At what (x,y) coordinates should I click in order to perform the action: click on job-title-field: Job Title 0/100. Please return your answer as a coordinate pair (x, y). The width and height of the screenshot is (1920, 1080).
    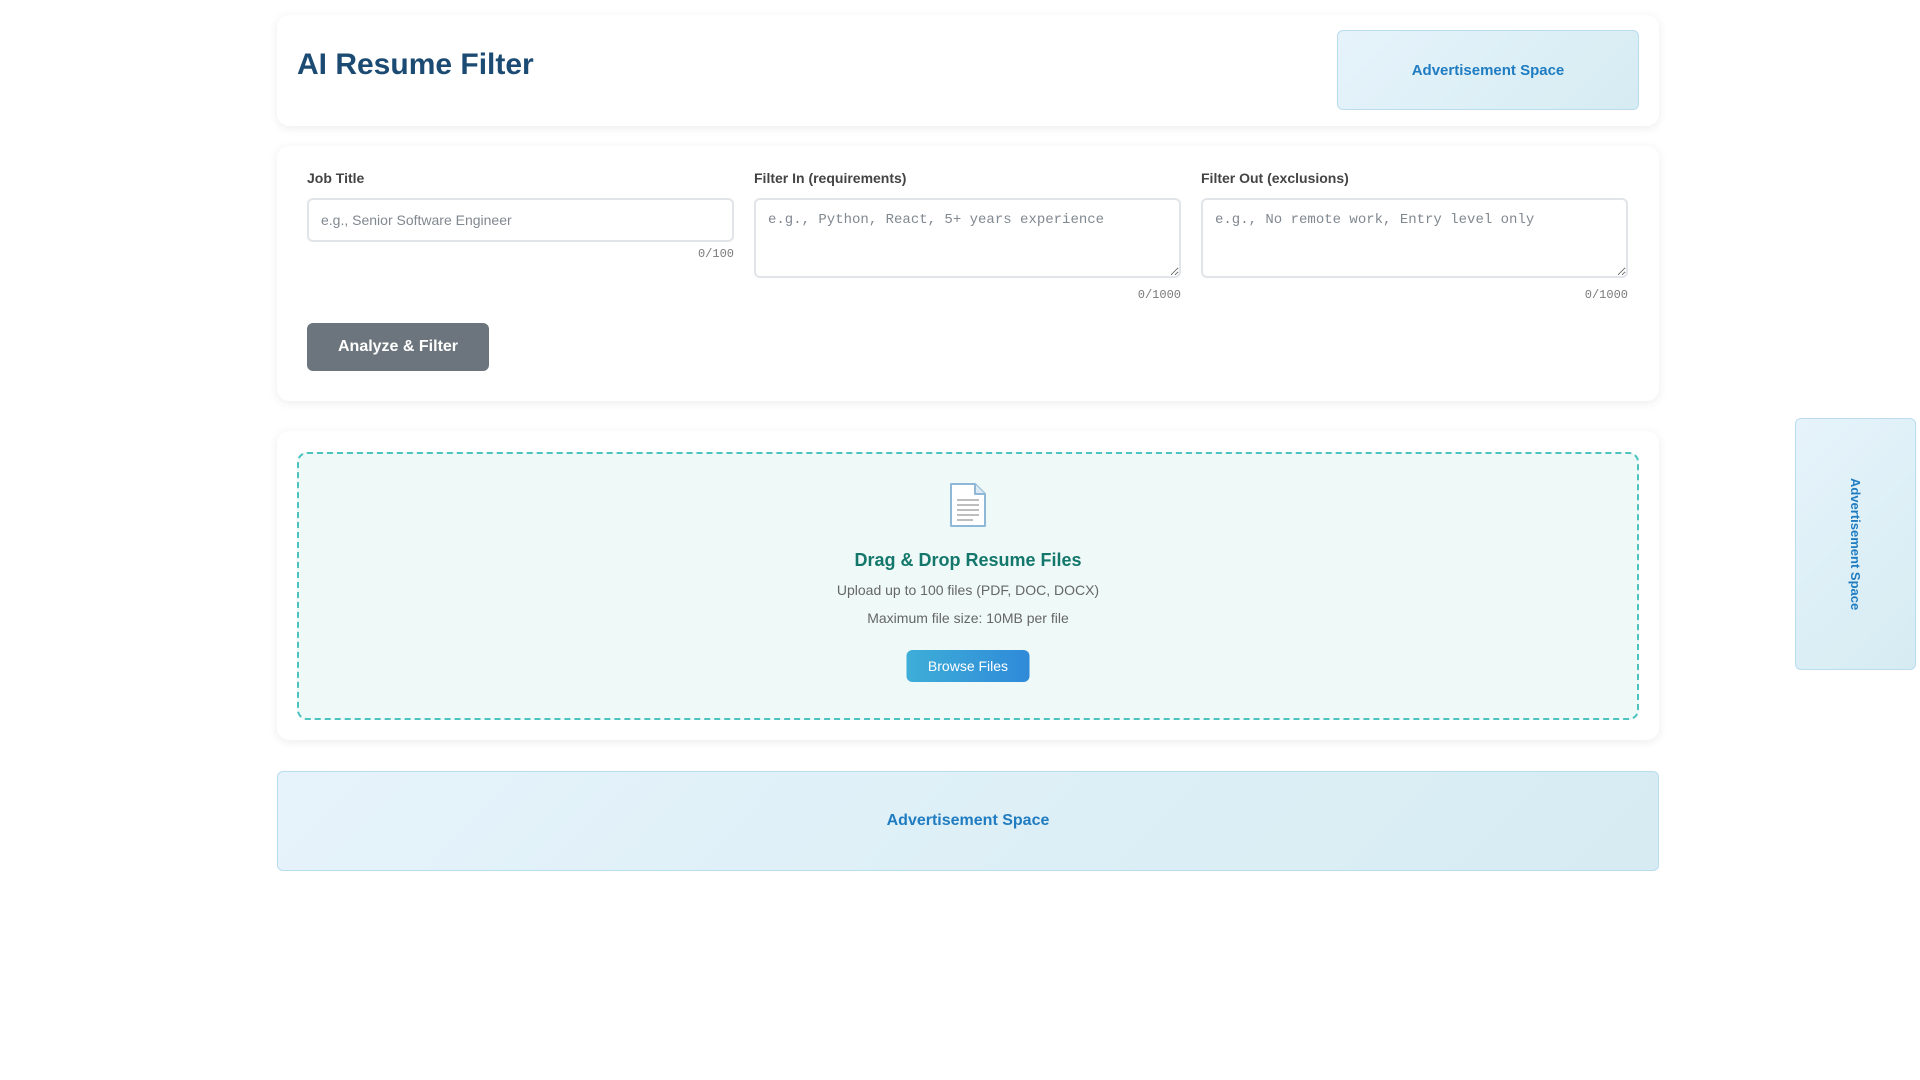
    Looking at the image, I should click on (520, 215).